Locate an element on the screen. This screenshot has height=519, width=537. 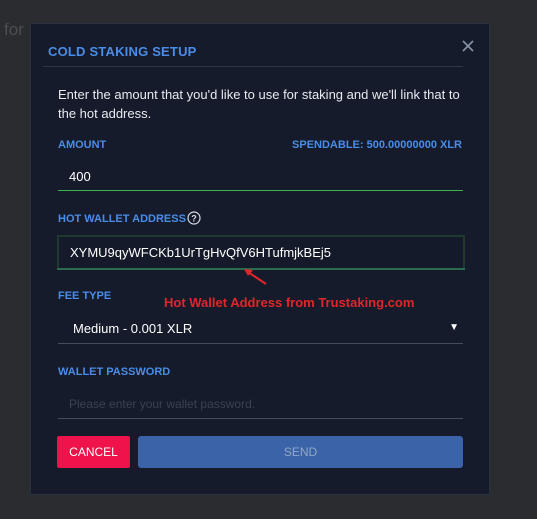
arrow-annotation-icon is located at coordinates (255, 277).